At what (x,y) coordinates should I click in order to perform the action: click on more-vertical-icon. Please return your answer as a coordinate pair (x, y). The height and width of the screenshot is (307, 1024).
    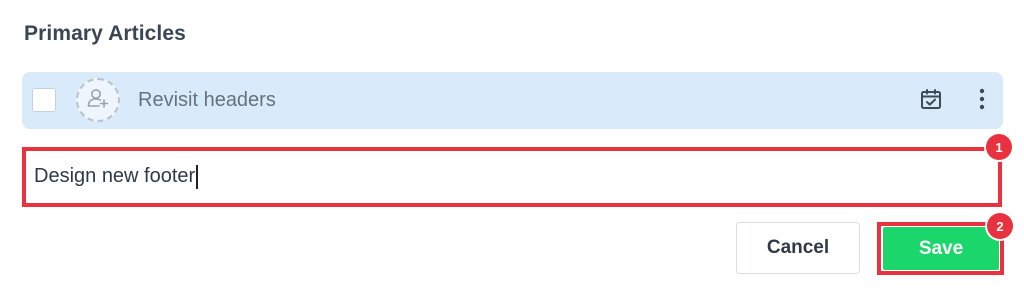
    Looking at the image, I should click on (982, 101).